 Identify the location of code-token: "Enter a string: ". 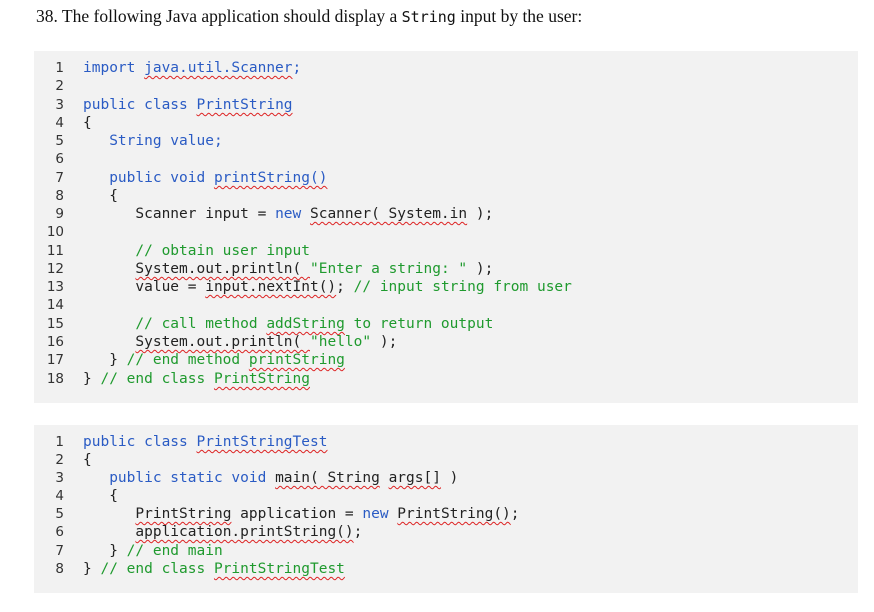
(389, 269).